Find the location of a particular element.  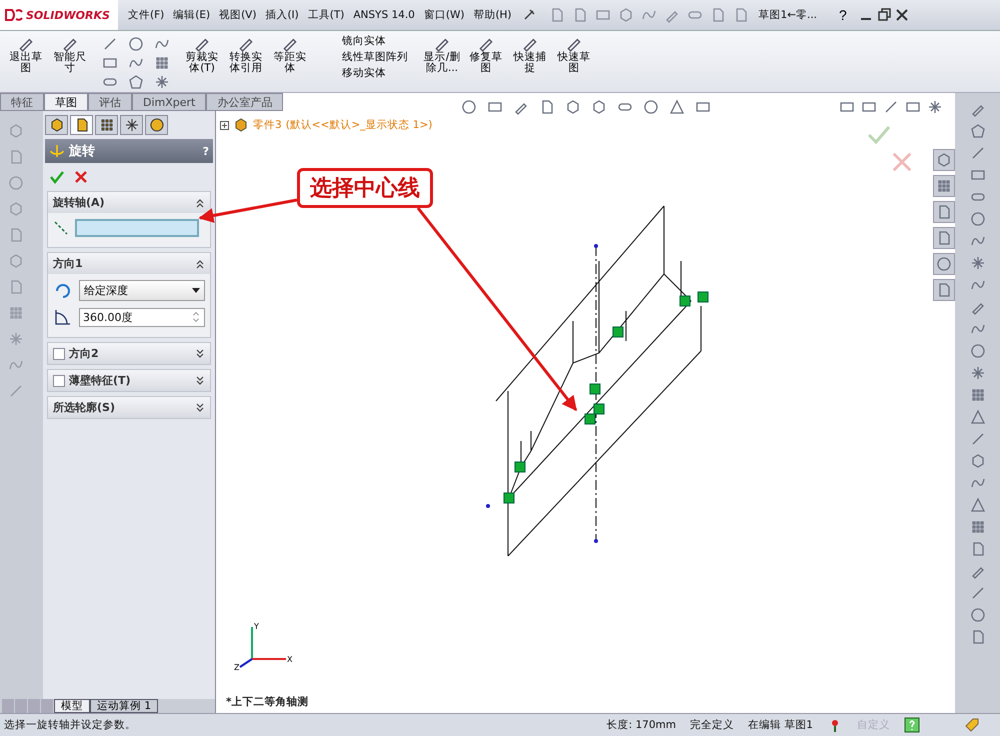

axis-label: Z is located at coordinates (237, 667).